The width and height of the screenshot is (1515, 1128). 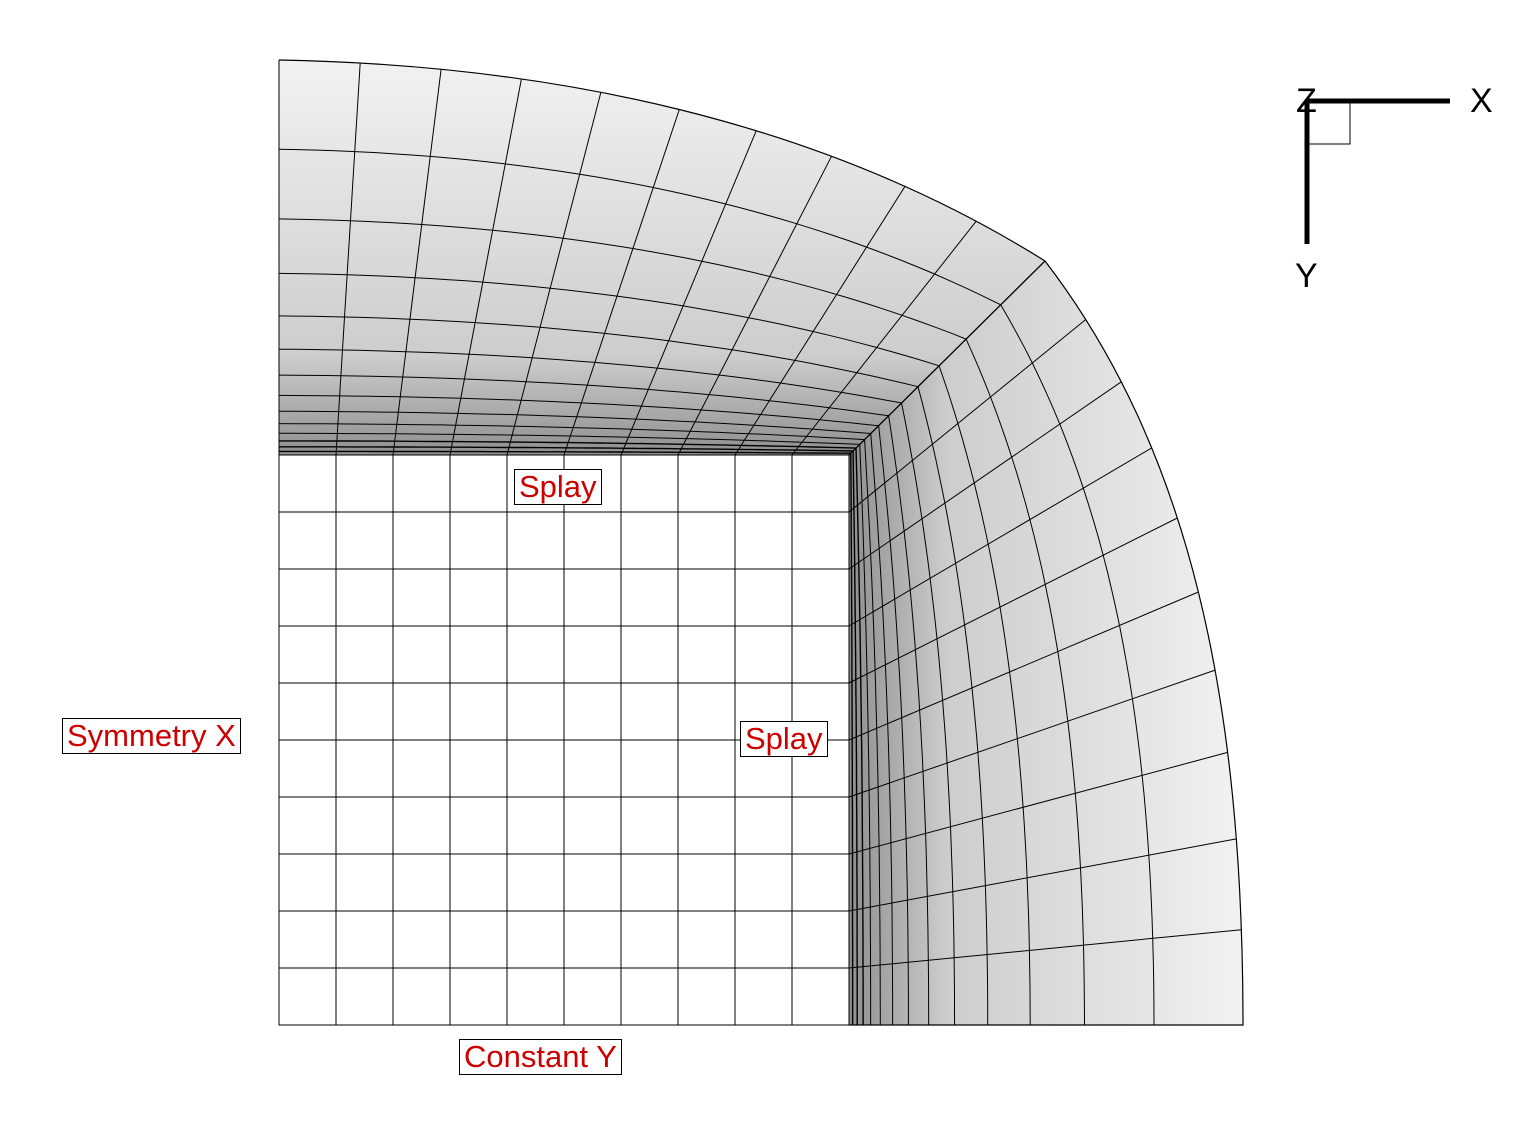 I want to click on triad-z-label: Z, so click(x=1306, y=101).